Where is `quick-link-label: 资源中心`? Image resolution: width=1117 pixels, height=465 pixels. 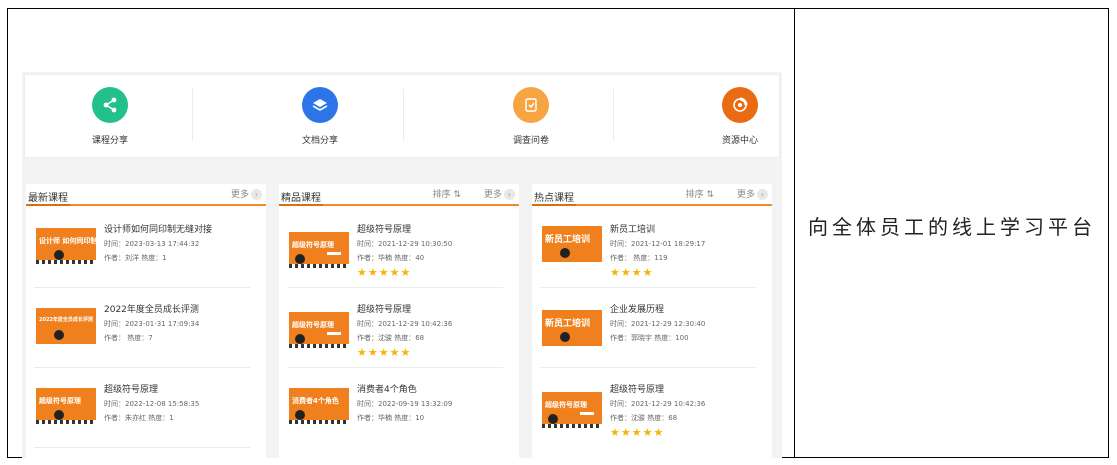 quick-link-label: 资源中心 is located at coordinates (739, 141).